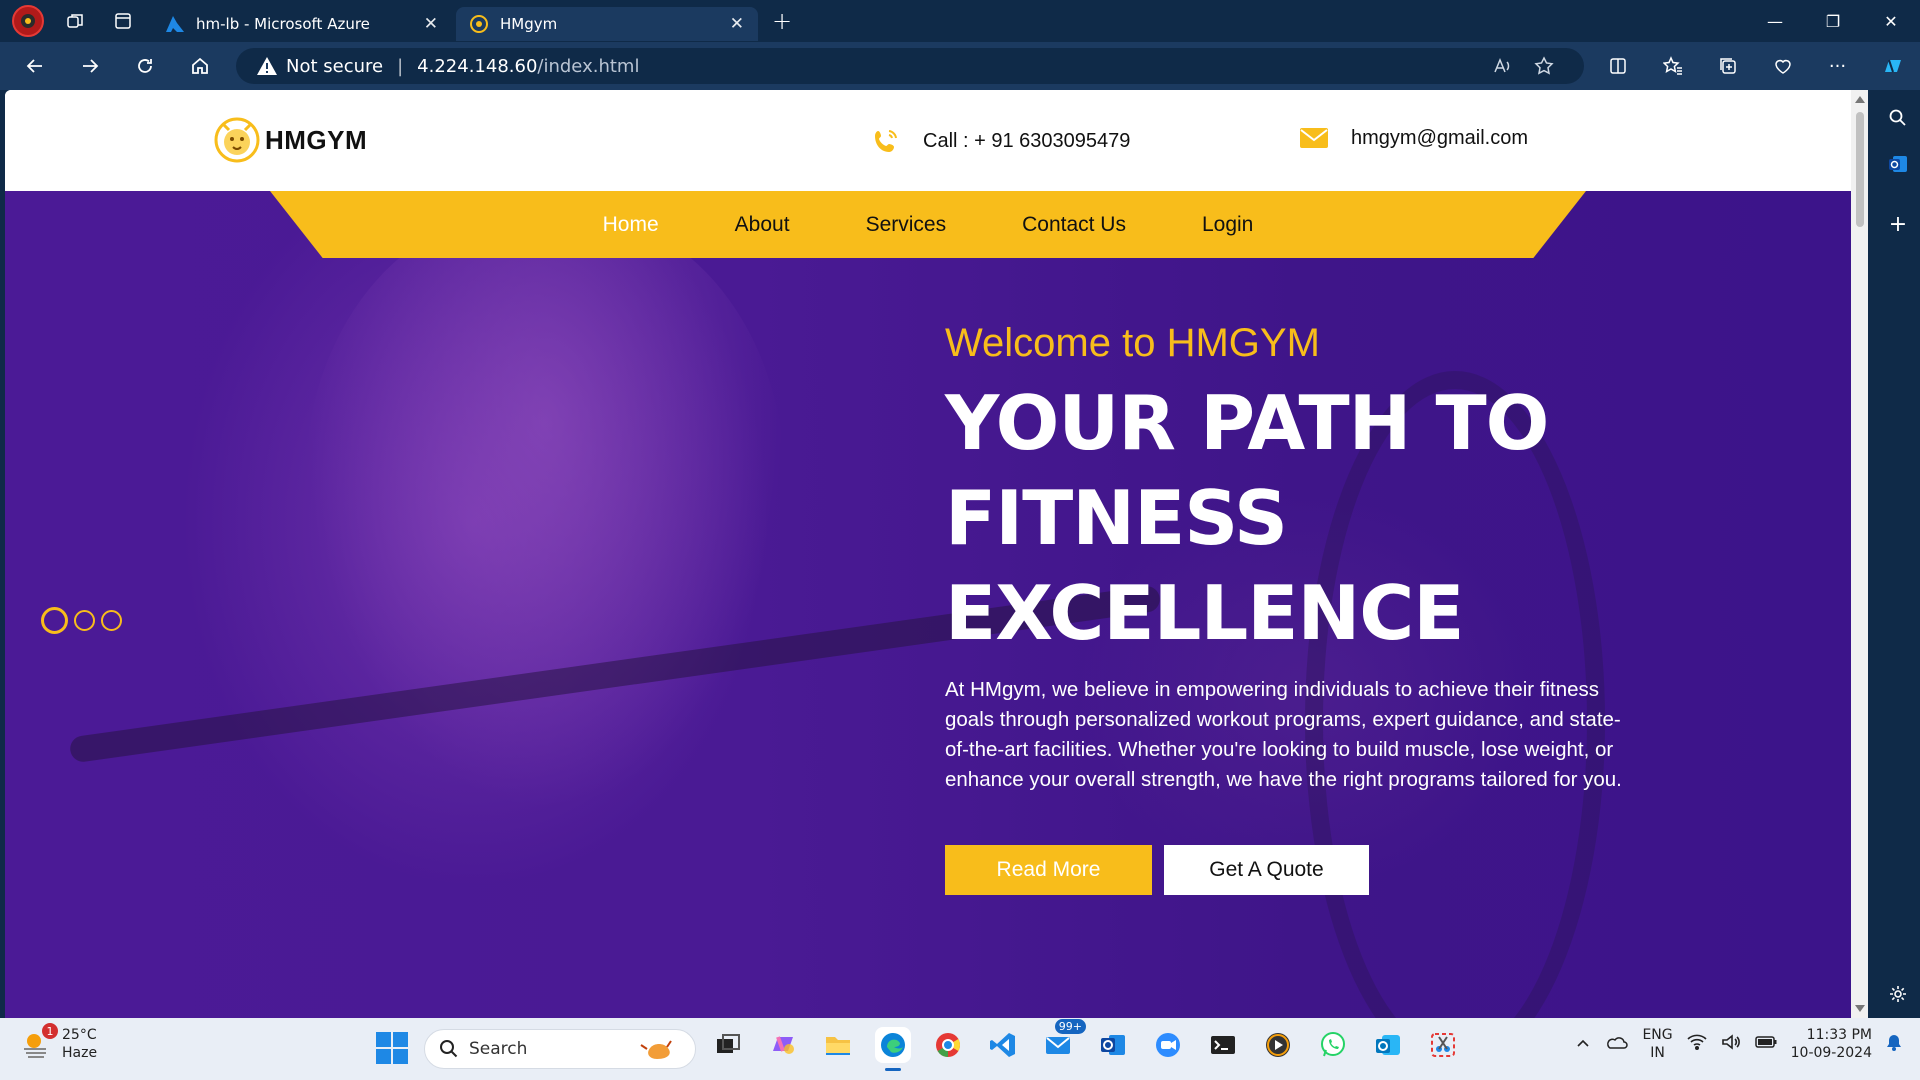 This screenshot has height=1080, width=1920. Describe the element at coordinates (728, 1045) in the screenshot. I see `task-view-icon` at that location.